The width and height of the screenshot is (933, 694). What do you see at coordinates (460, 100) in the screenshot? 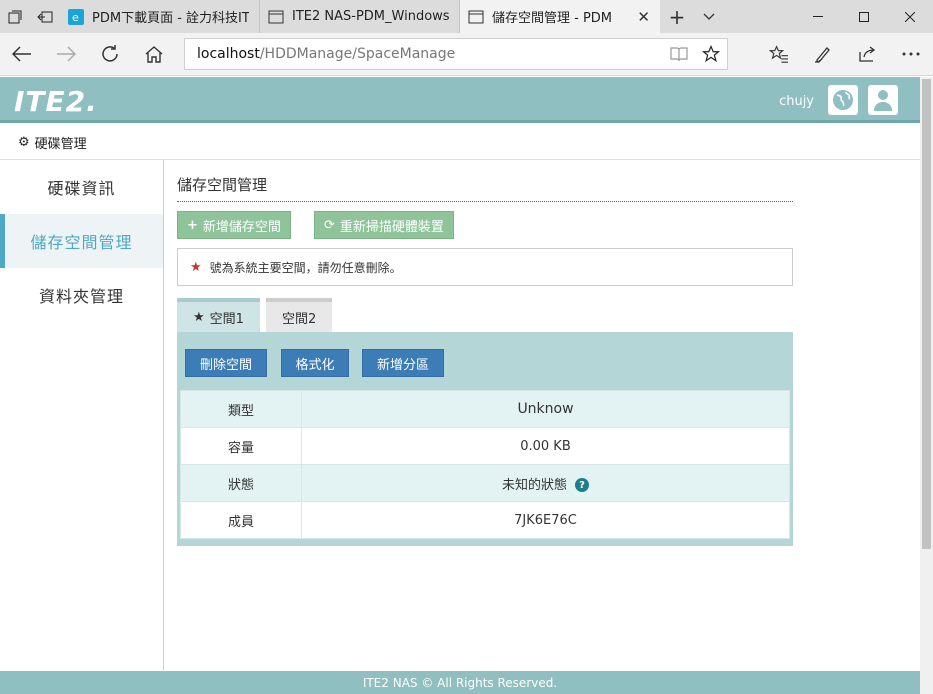
I see `app-header: ITE2. chujy` at bounding box center [460, 100].